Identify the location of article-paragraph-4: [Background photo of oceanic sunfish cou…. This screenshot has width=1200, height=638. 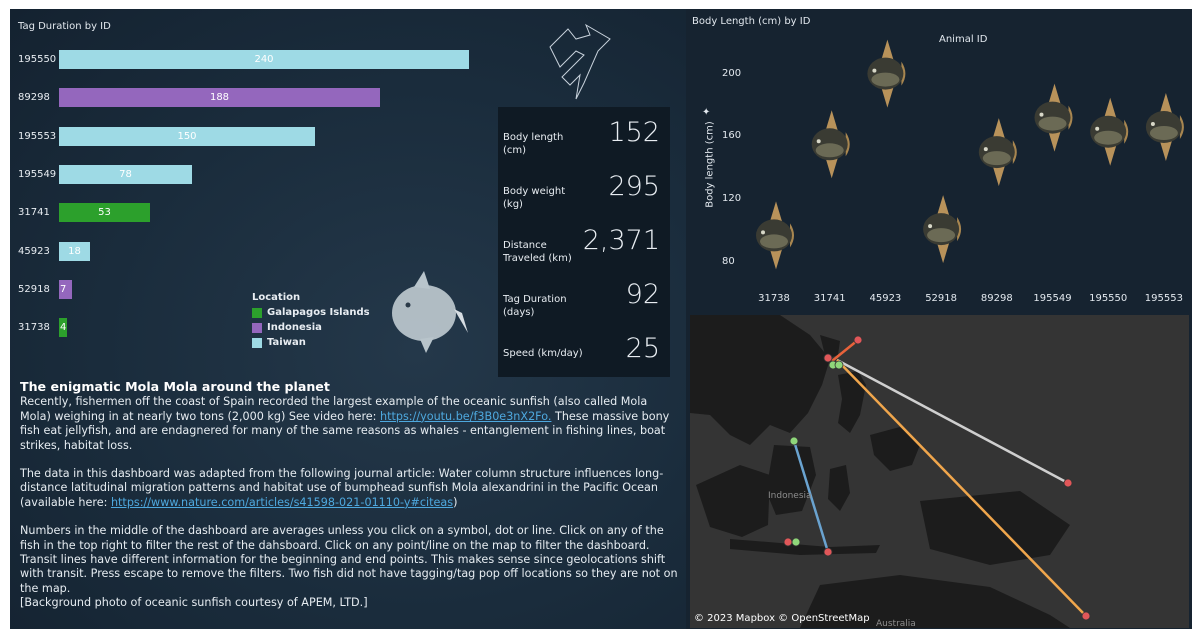
(194, 603).